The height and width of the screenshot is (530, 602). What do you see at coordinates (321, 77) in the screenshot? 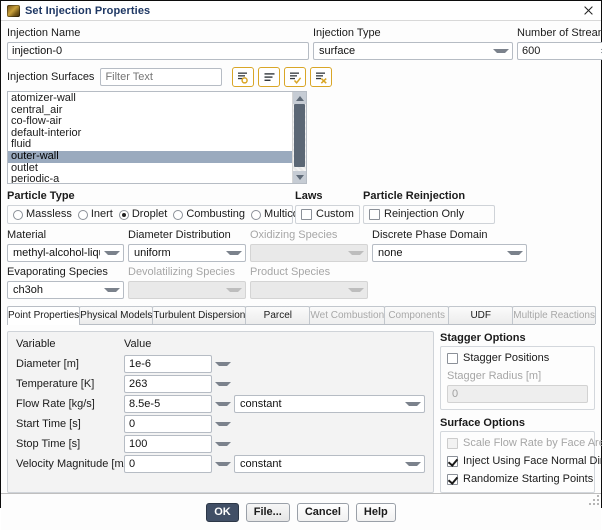
I see `deselect-all-icon` at bounding box center [321, 77].